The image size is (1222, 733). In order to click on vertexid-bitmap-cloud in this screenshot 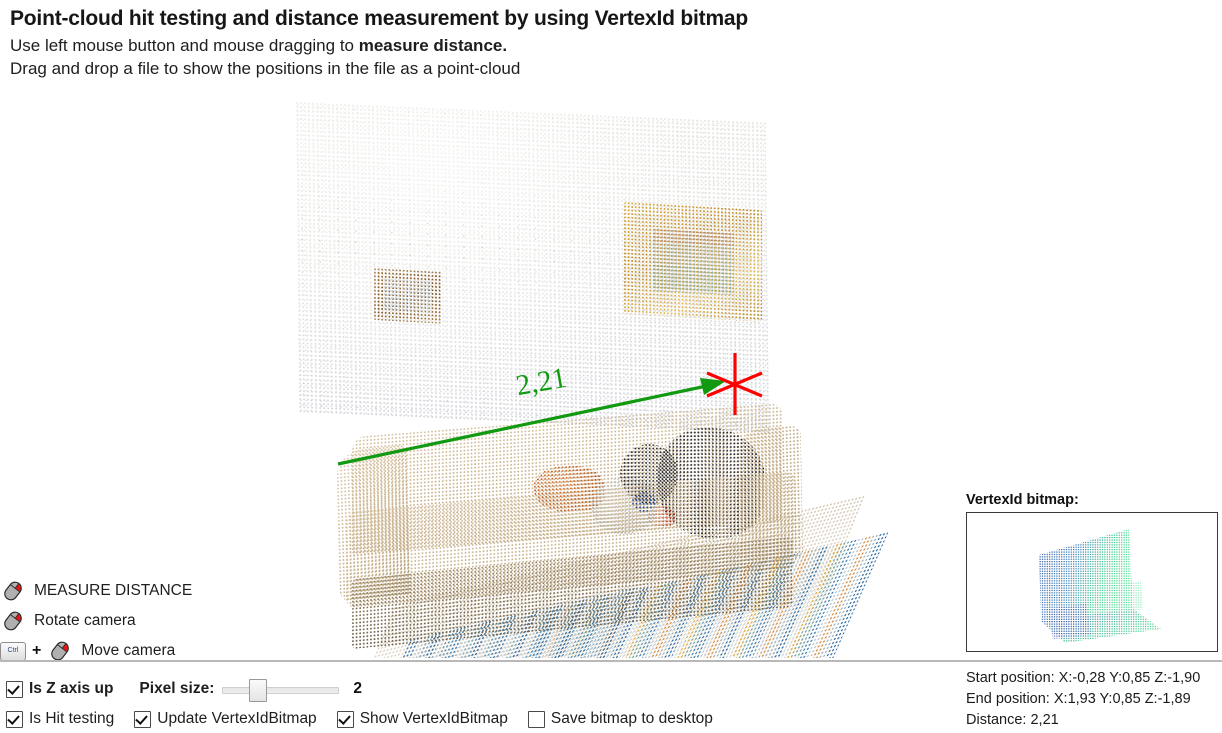, I will do `click(1100, 586)`.